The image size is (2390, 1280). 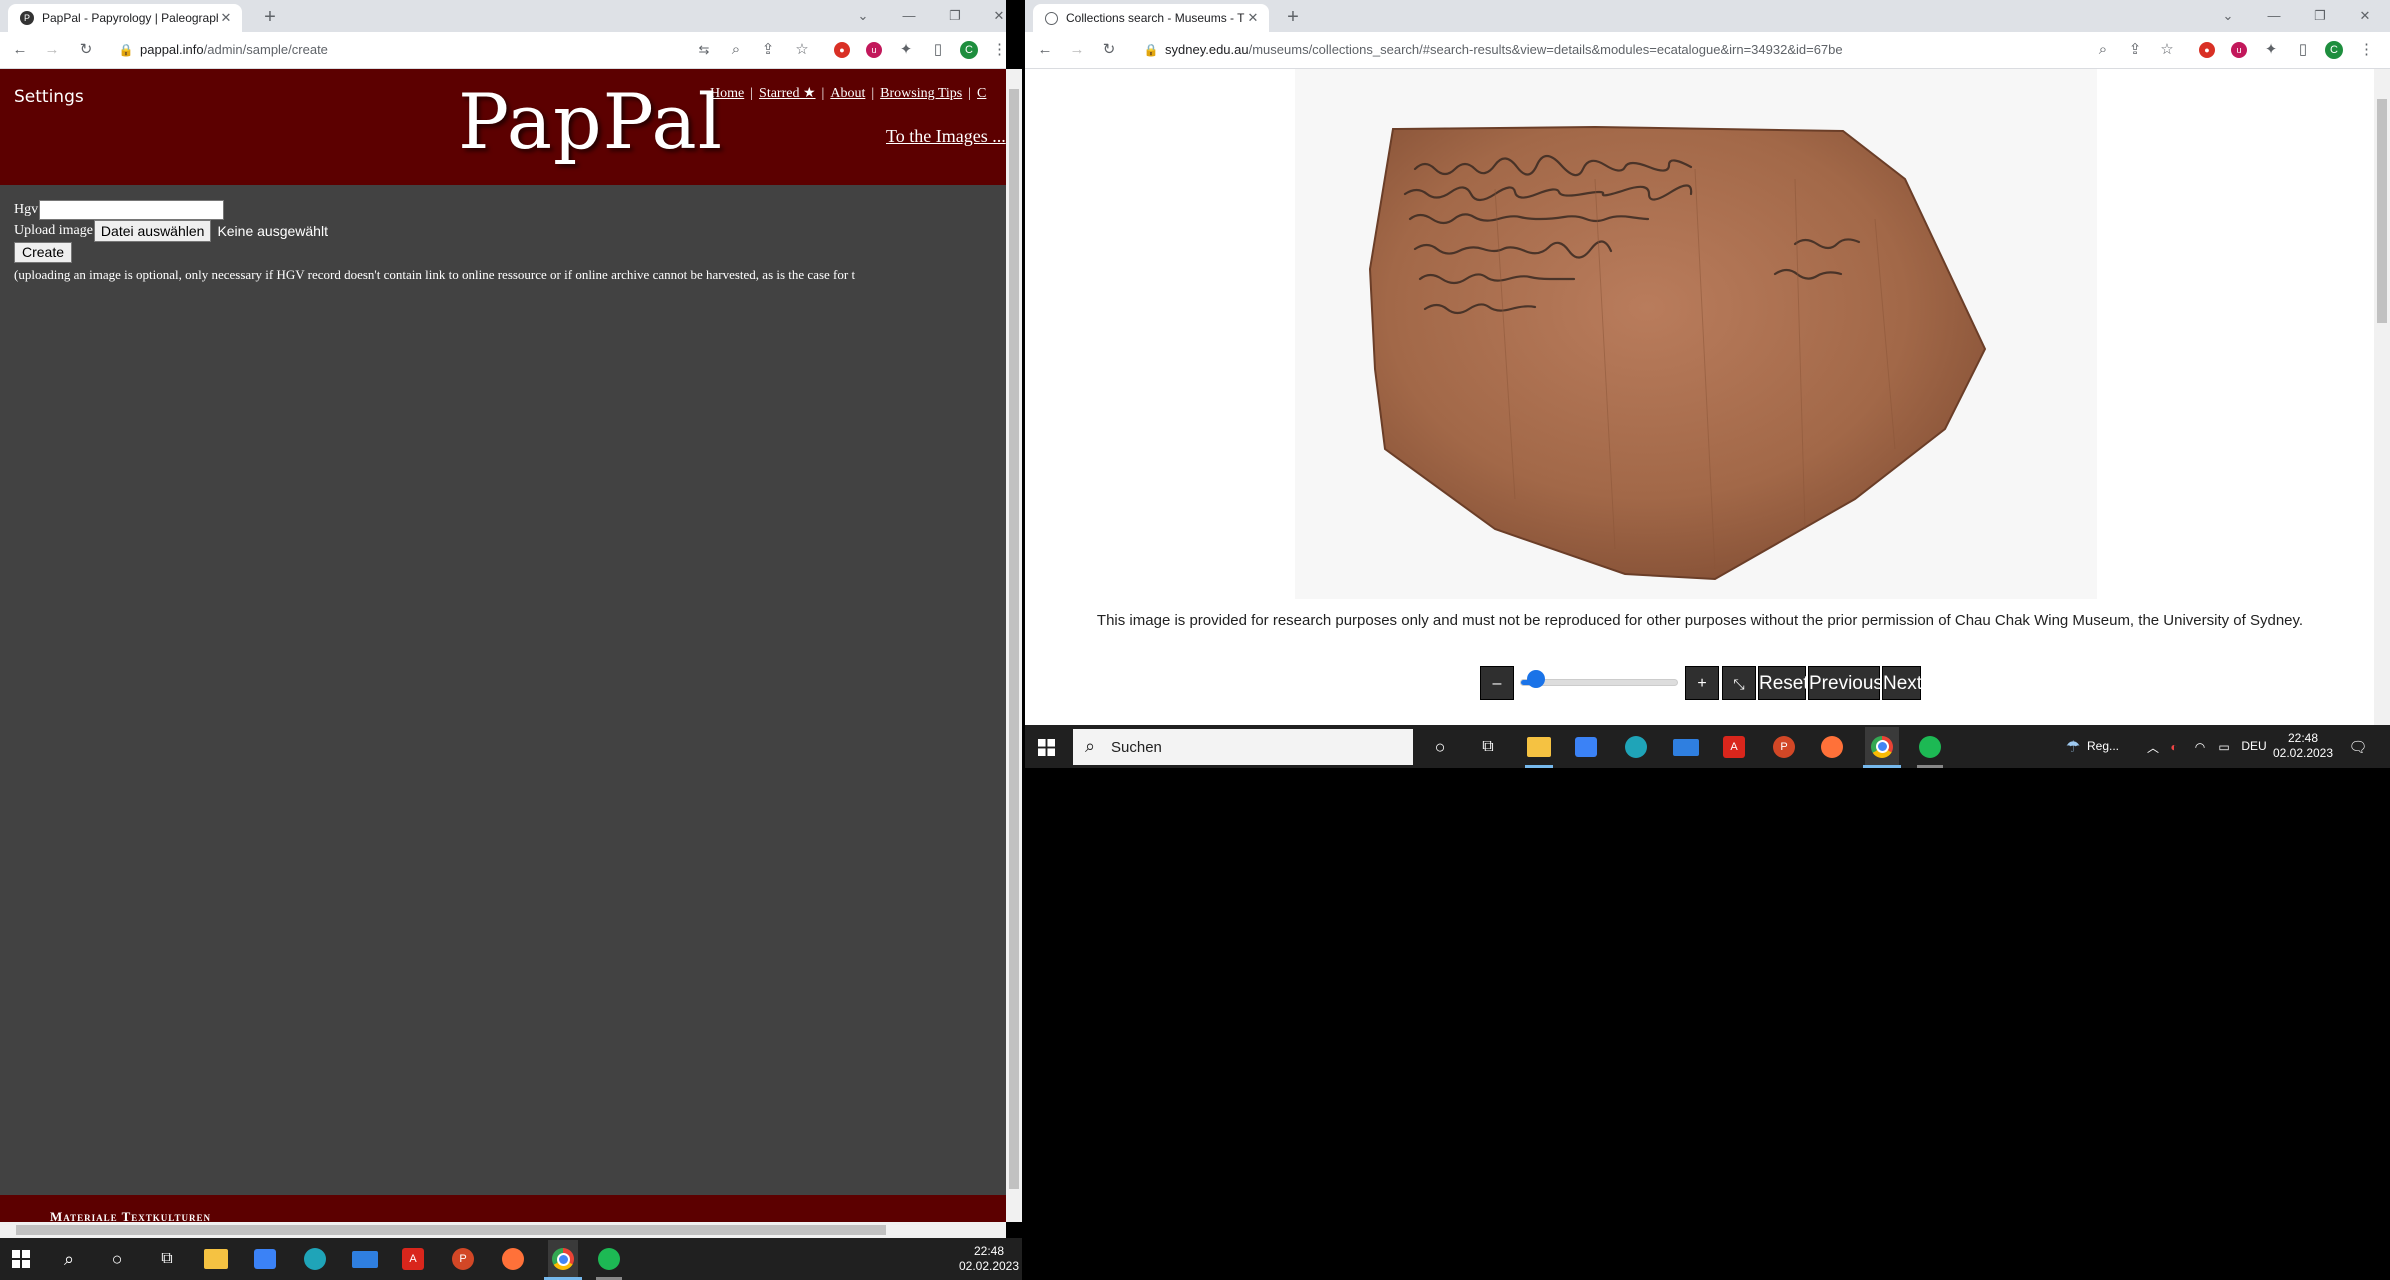 I want to click on right-vertical-scrollbar, so click(x=2382, y=397).